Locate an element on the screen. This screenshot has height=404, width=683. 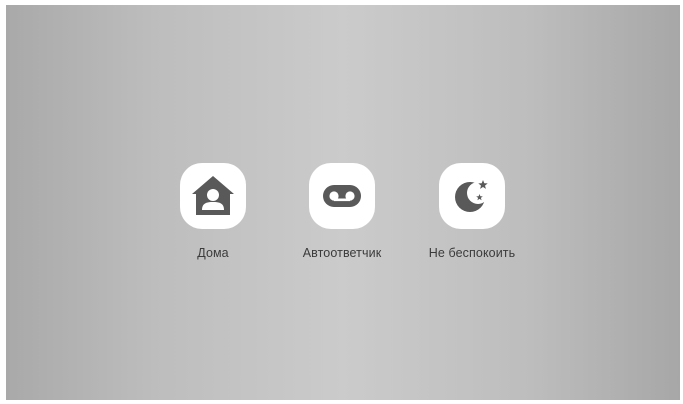
voicemail-icon is located at coordinates (342, 196).